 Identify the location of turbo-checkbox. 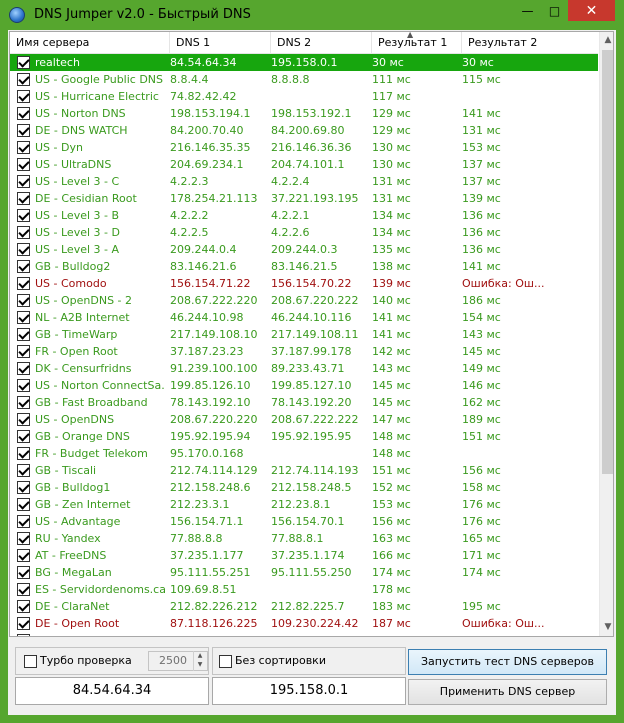
(30, 661).